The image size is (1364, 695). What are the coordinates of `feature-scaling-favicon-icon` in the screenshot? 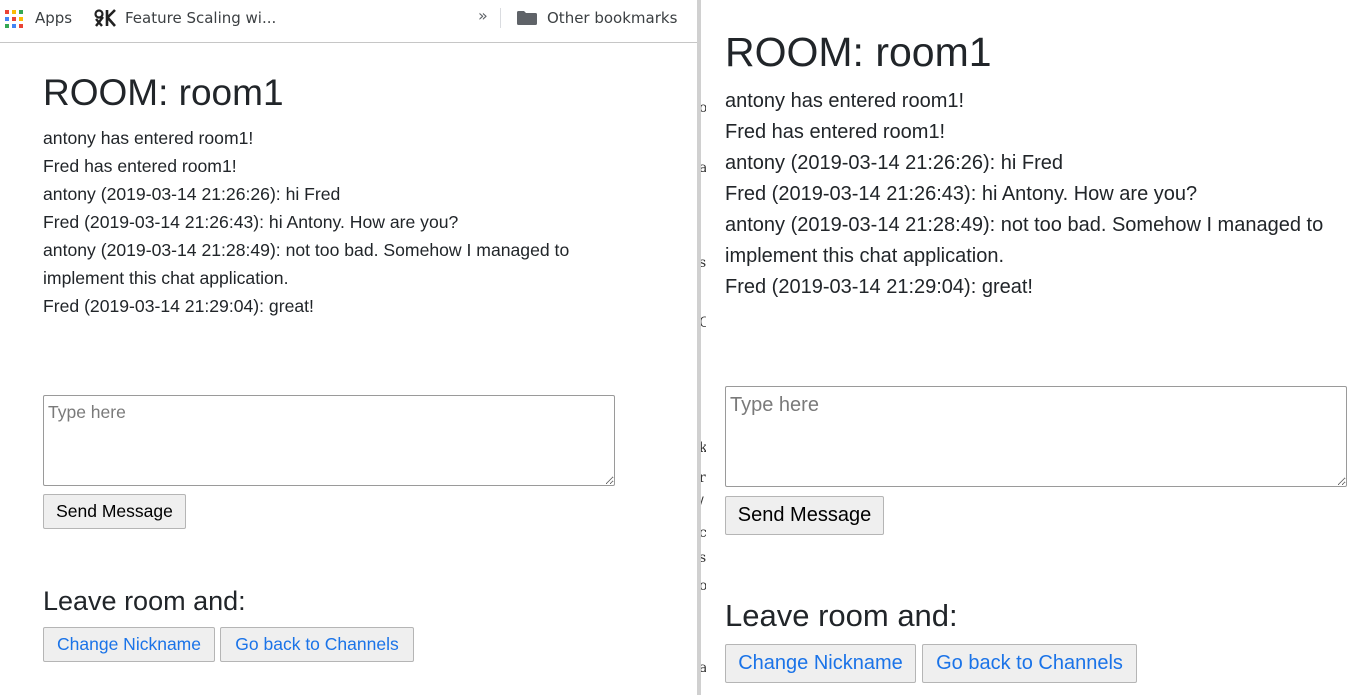 It's located at (105, 18).